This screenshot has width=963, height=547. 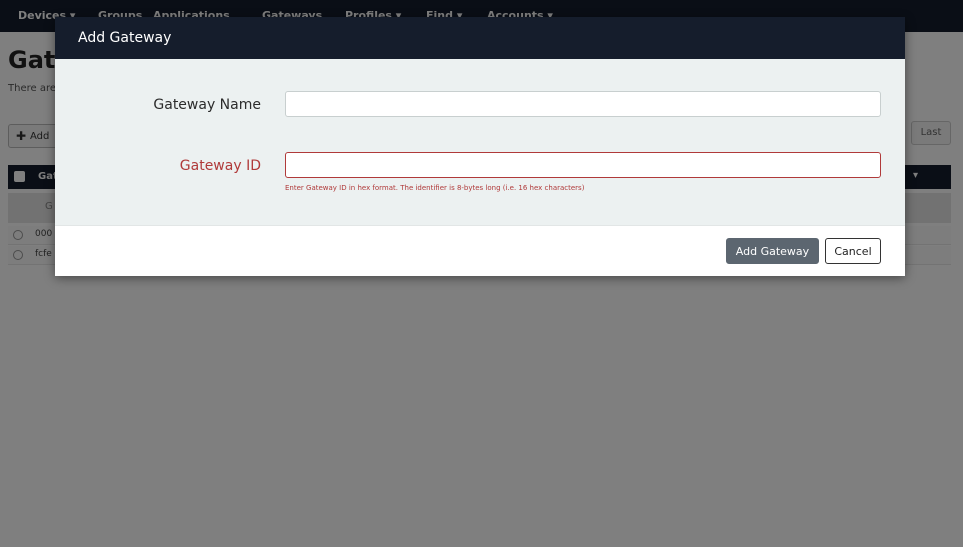 I want to click on gateway-id-input, so click(x=583, y=165).